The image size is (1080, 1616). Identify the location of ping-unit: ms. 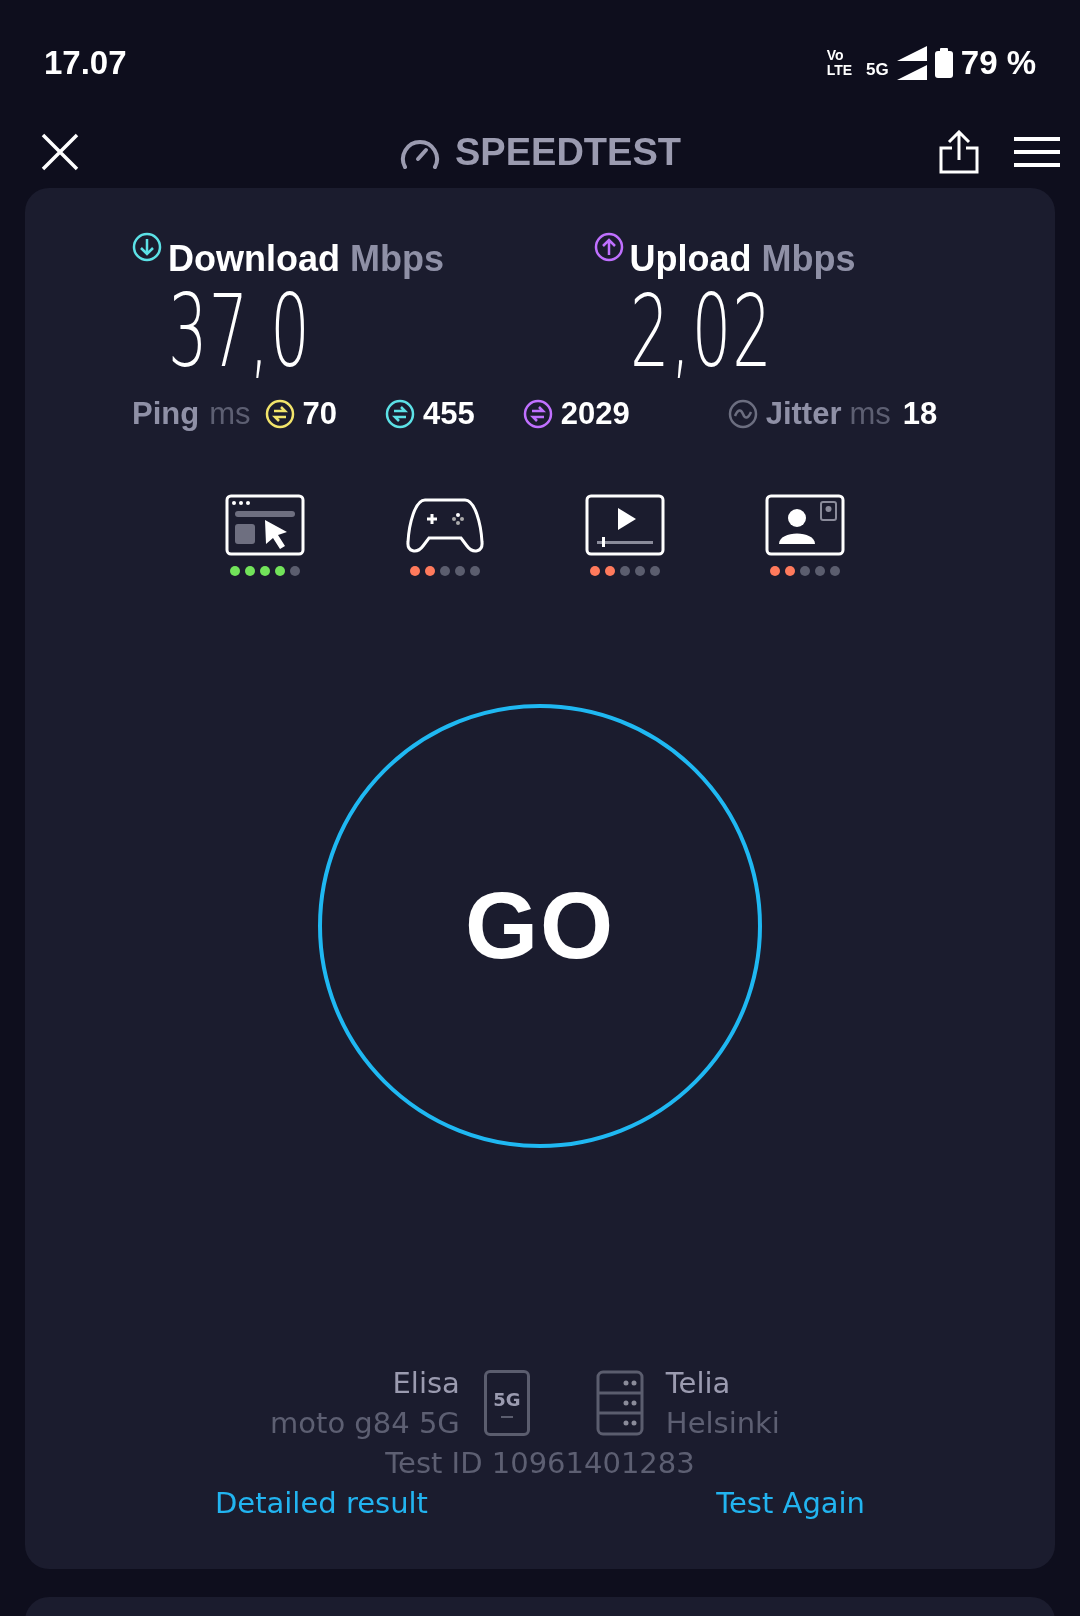
(230, 414).